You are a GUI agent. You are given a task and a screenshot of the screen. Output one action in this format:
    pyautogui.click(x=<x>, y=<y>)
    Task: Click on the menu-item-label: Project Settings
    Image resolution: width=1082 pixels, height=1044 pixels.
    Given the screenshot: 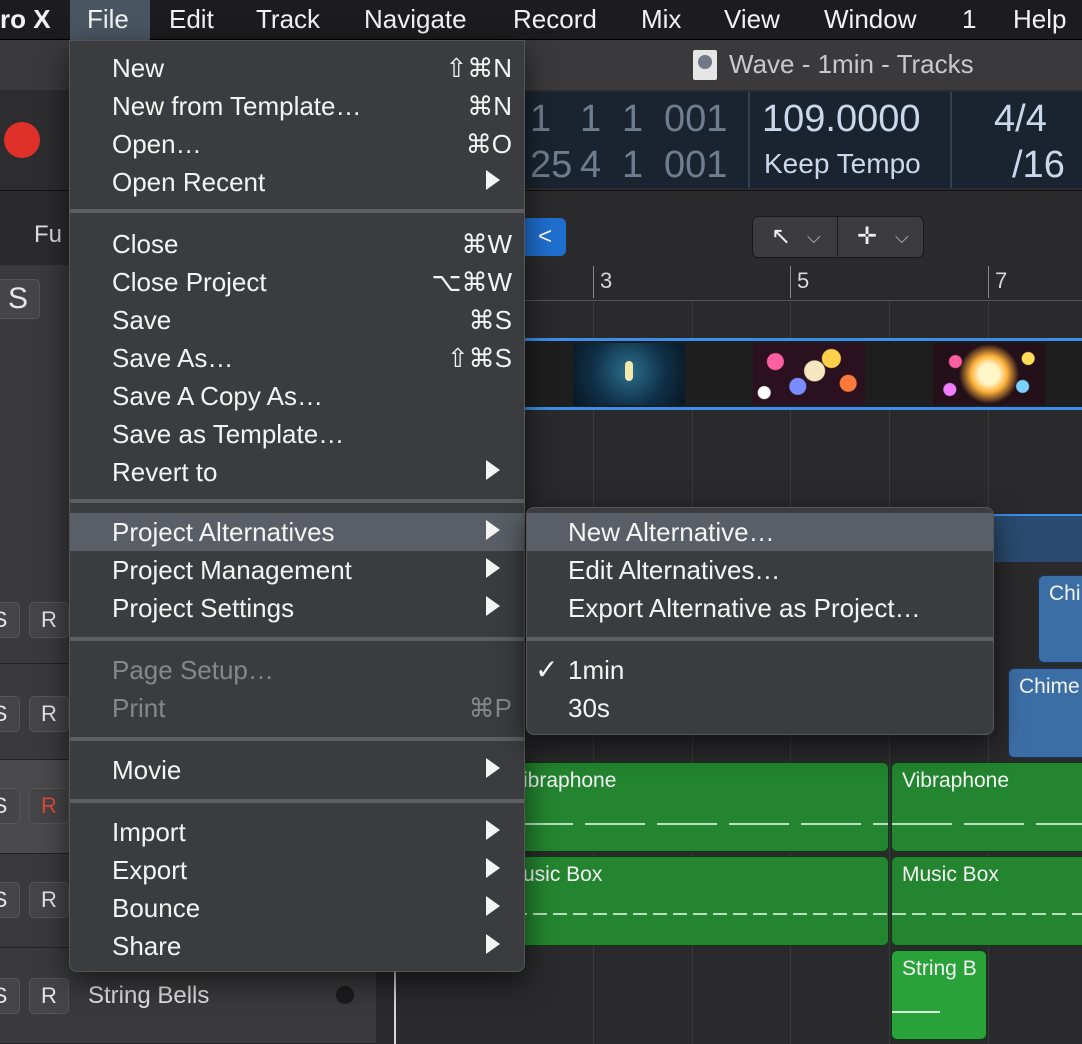 What is the action you would take?
    pyautogui.click(x=203, y=608)
    